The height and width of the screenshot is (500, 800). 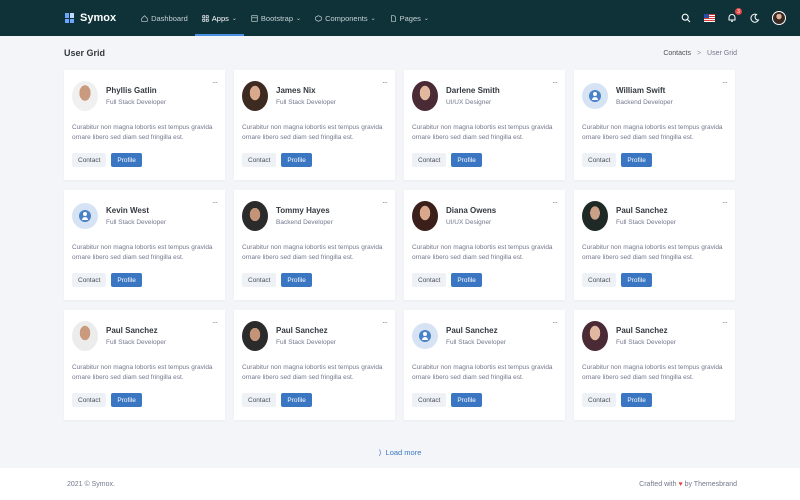 What do you see at coordinates (400, 53) in the screenshot?
I see `page-header: User Grid Contacts > User Grid` at bounding box center [400, 53].